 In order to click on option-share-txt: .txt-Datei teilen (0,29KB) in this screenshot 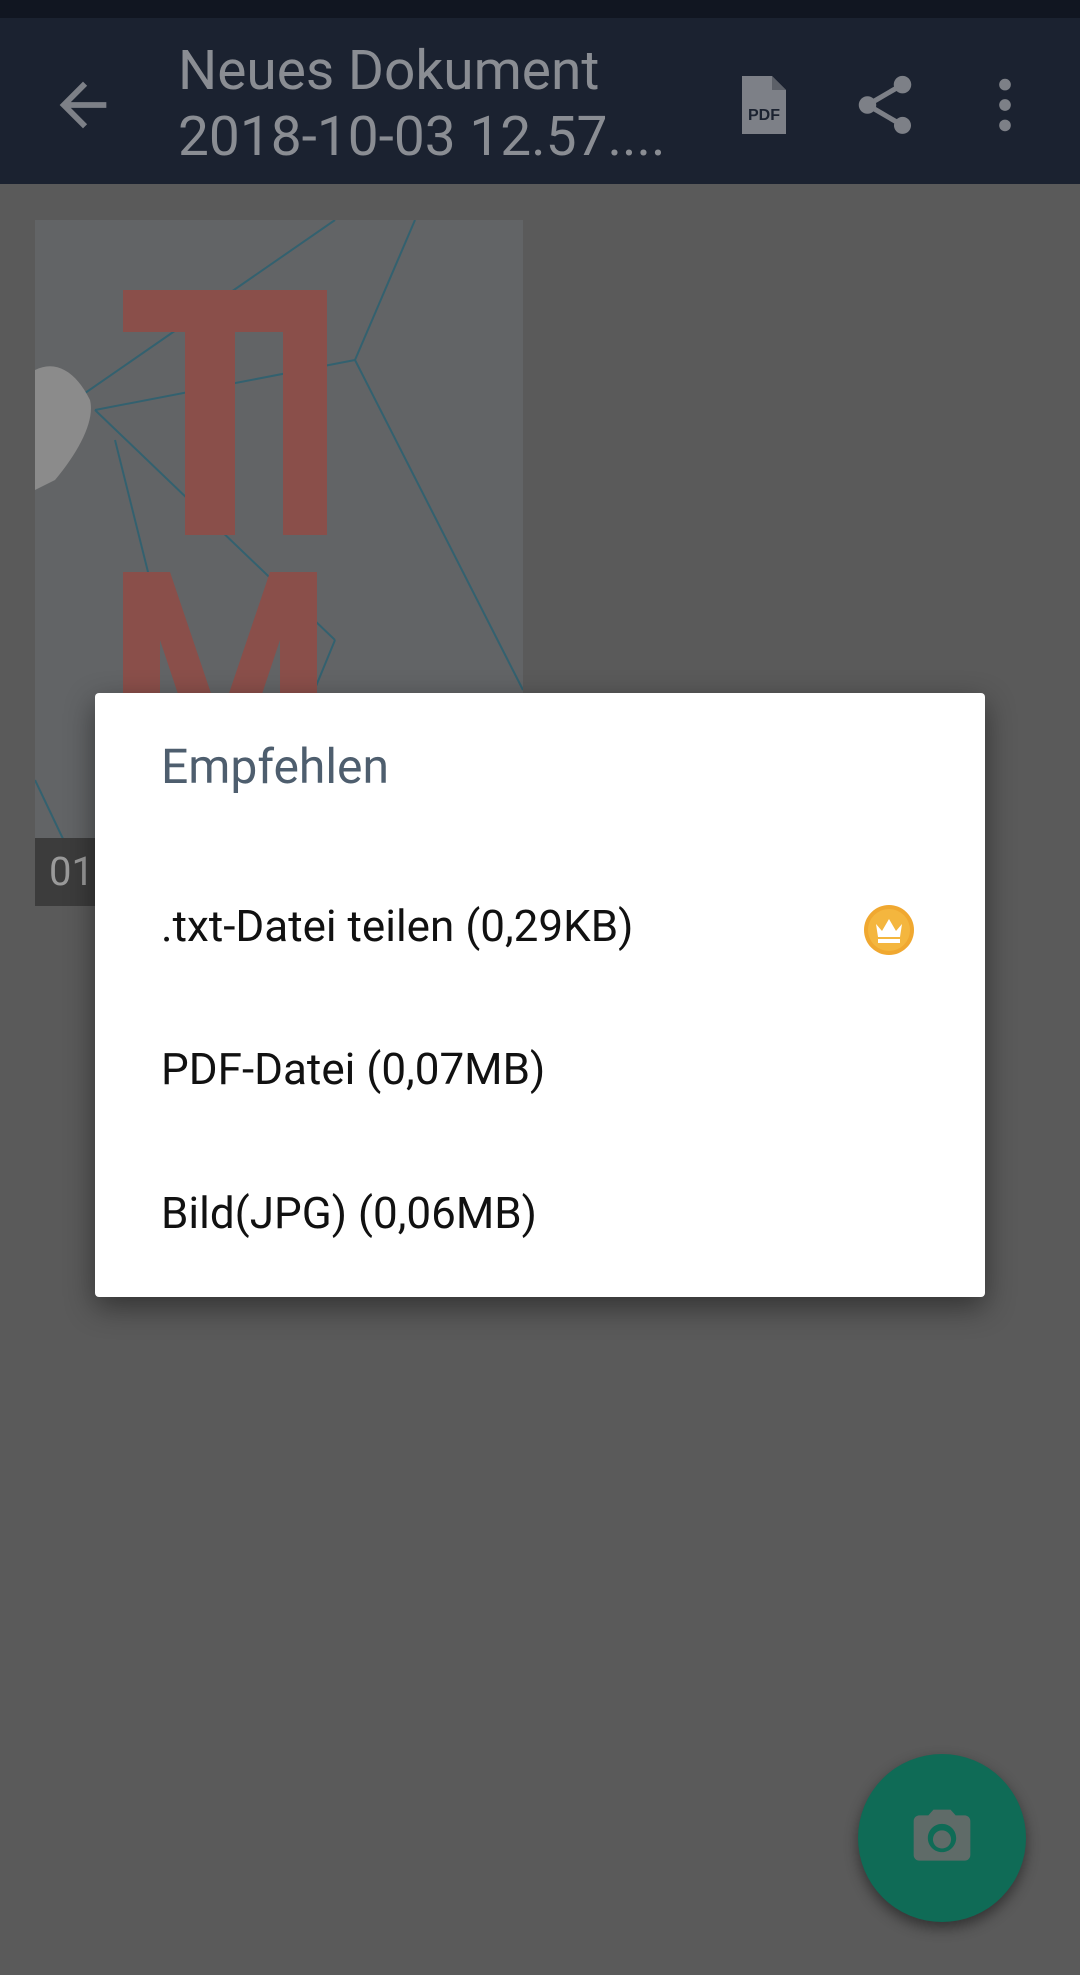, I will do `click(556, 926)`.